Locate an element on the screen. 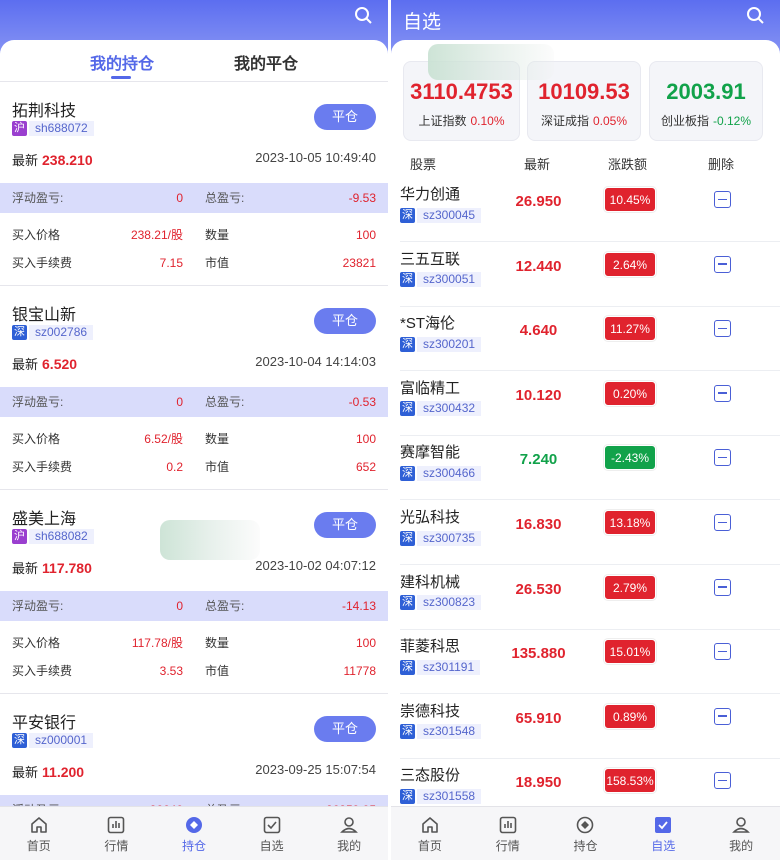 The image size is (780, 860). stock-name: 拓荆科技 is located at coordinates (44, 111).